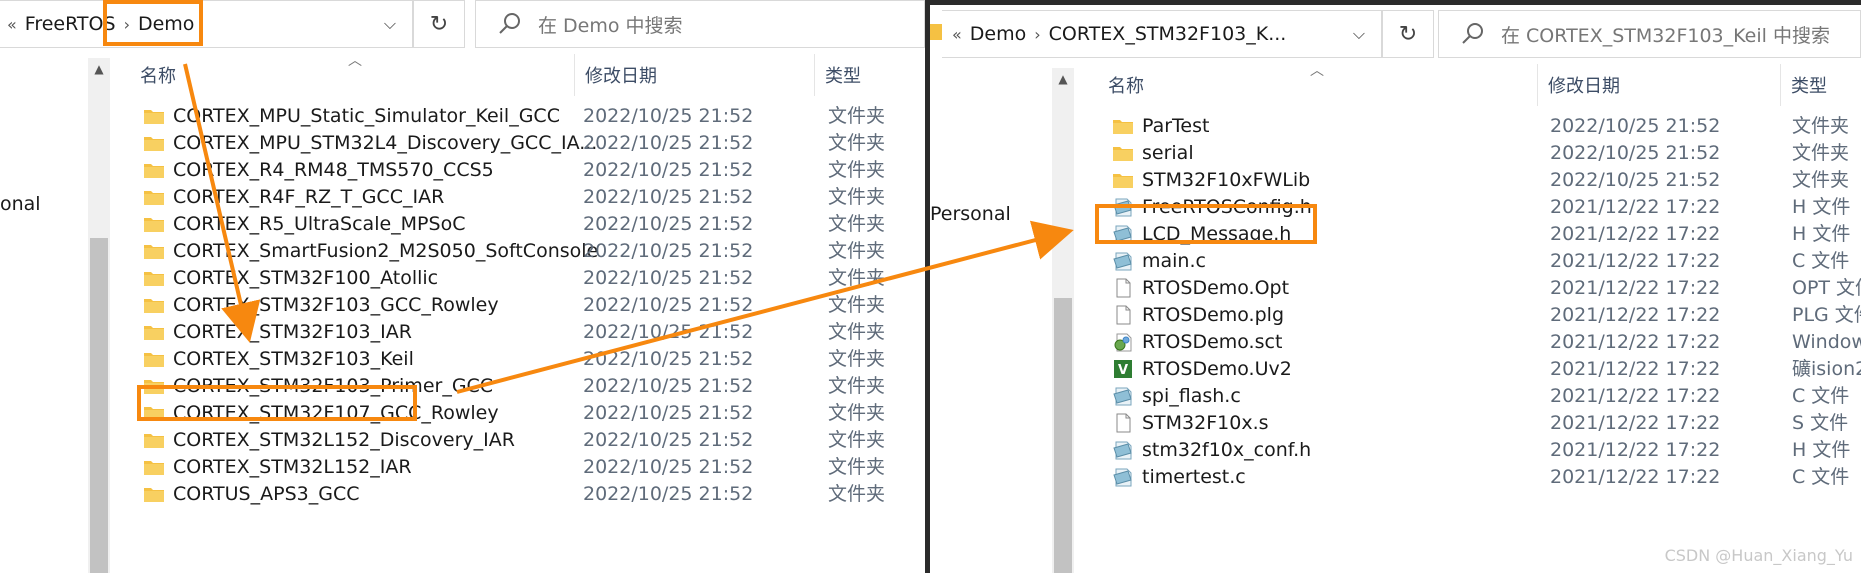 This screenshot has height=573, width=1861. Describe the element at coordinates (700, 24) in the screenshot. I see `search-box: 在 Demo 中搜索` at that location.